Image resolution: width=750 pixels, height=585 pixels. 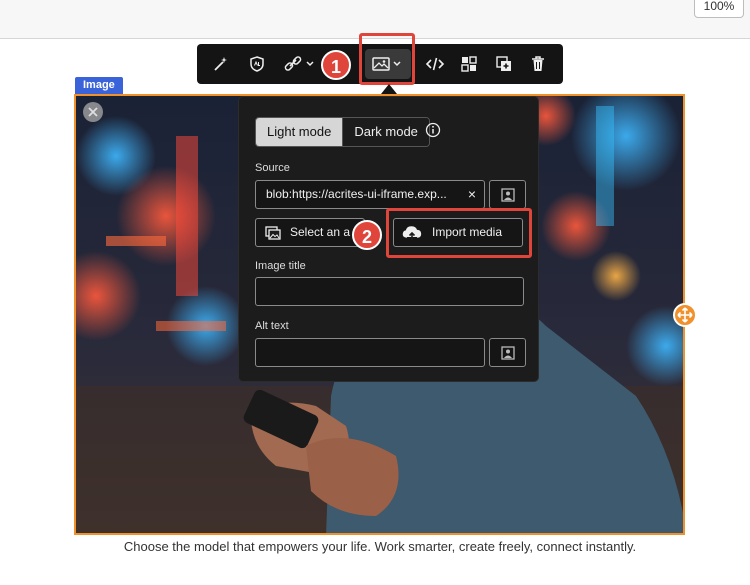 I want to click on magic-wand-icon, so click(x=220, y=64).